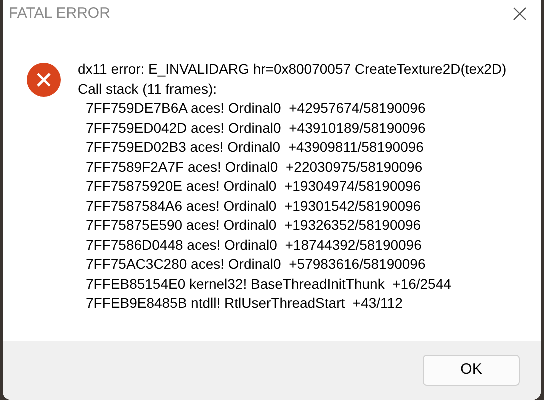  What do you see at coordinates (292, 206) in the screenshot?
I see `stack-frame: 7FF7587584A6 aces! Ordinal0 +19301542/58190096` at bounding box center [292, 206].